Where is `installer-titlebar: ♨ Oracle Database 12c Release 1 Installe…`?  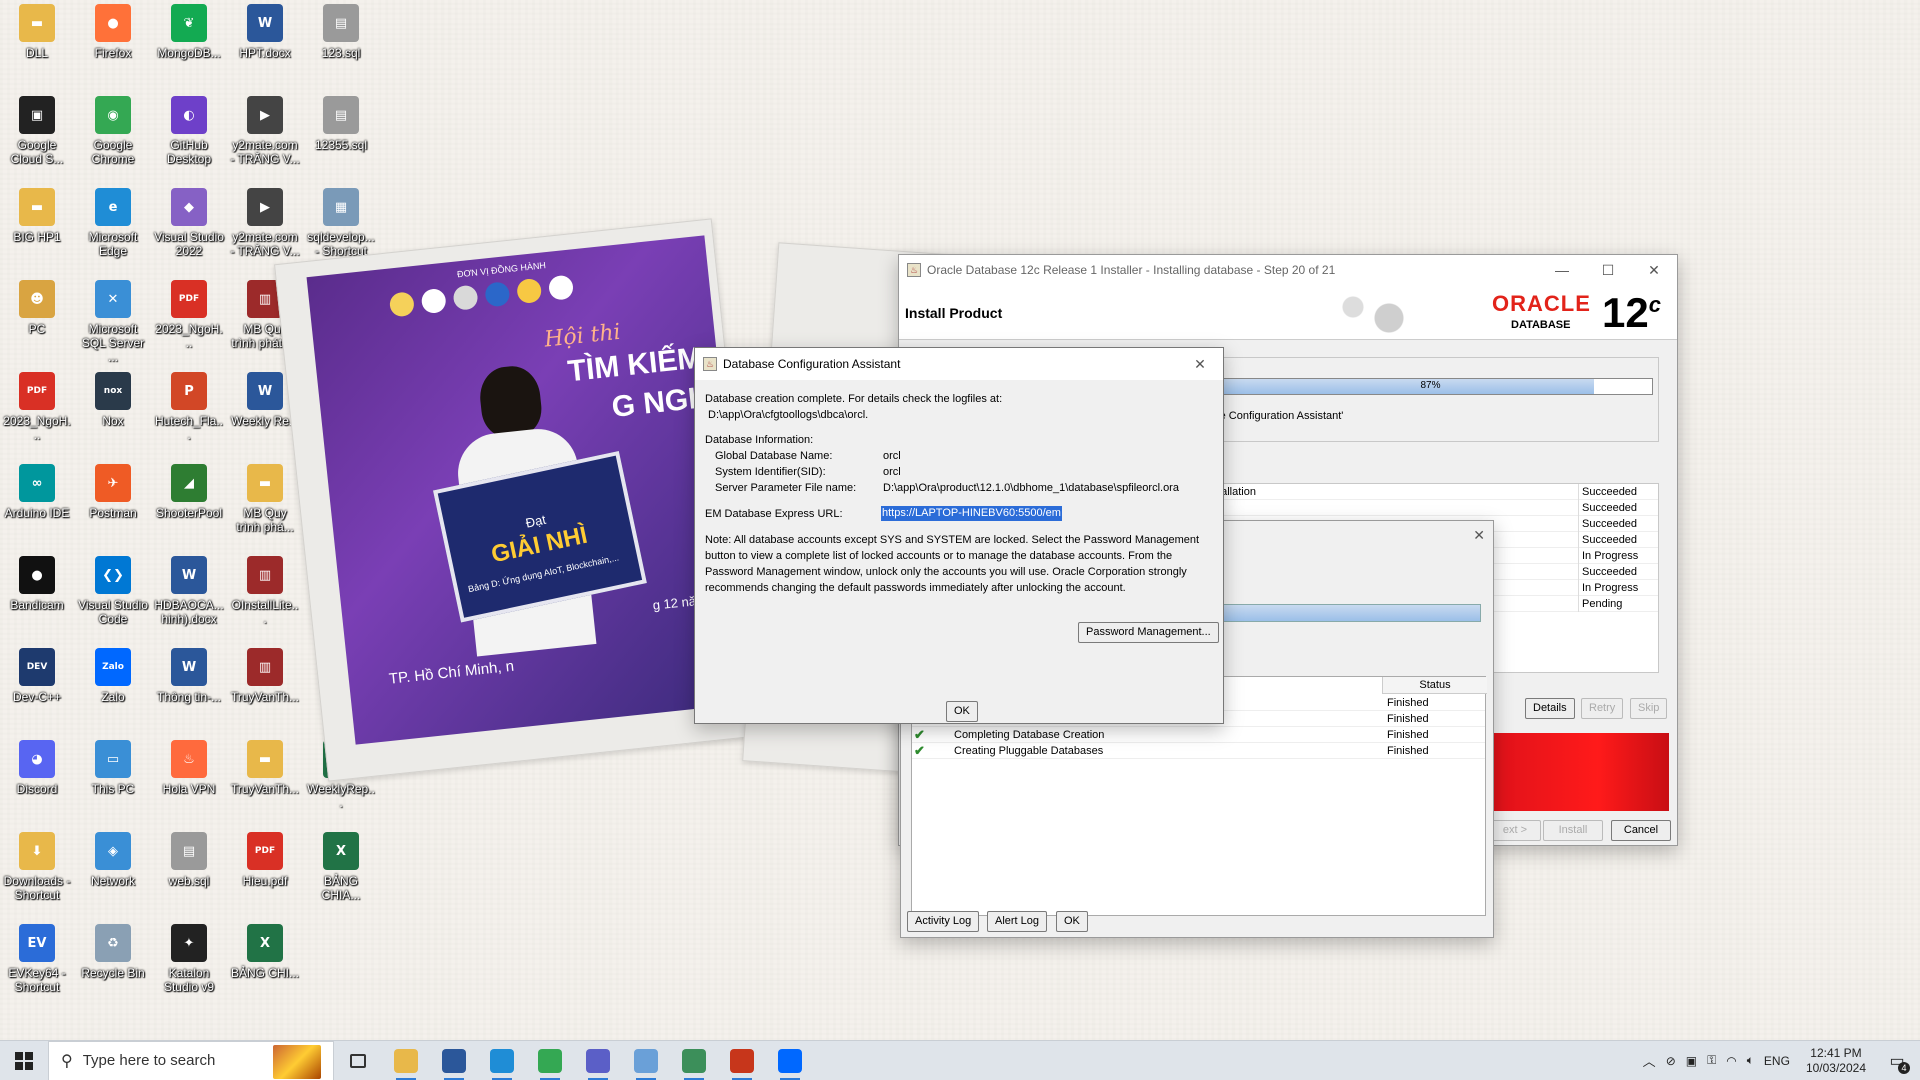
installer-titlebar: ♨ Oracle Database 12c Release 1 Installe… is located at coordinates (1288, 270).